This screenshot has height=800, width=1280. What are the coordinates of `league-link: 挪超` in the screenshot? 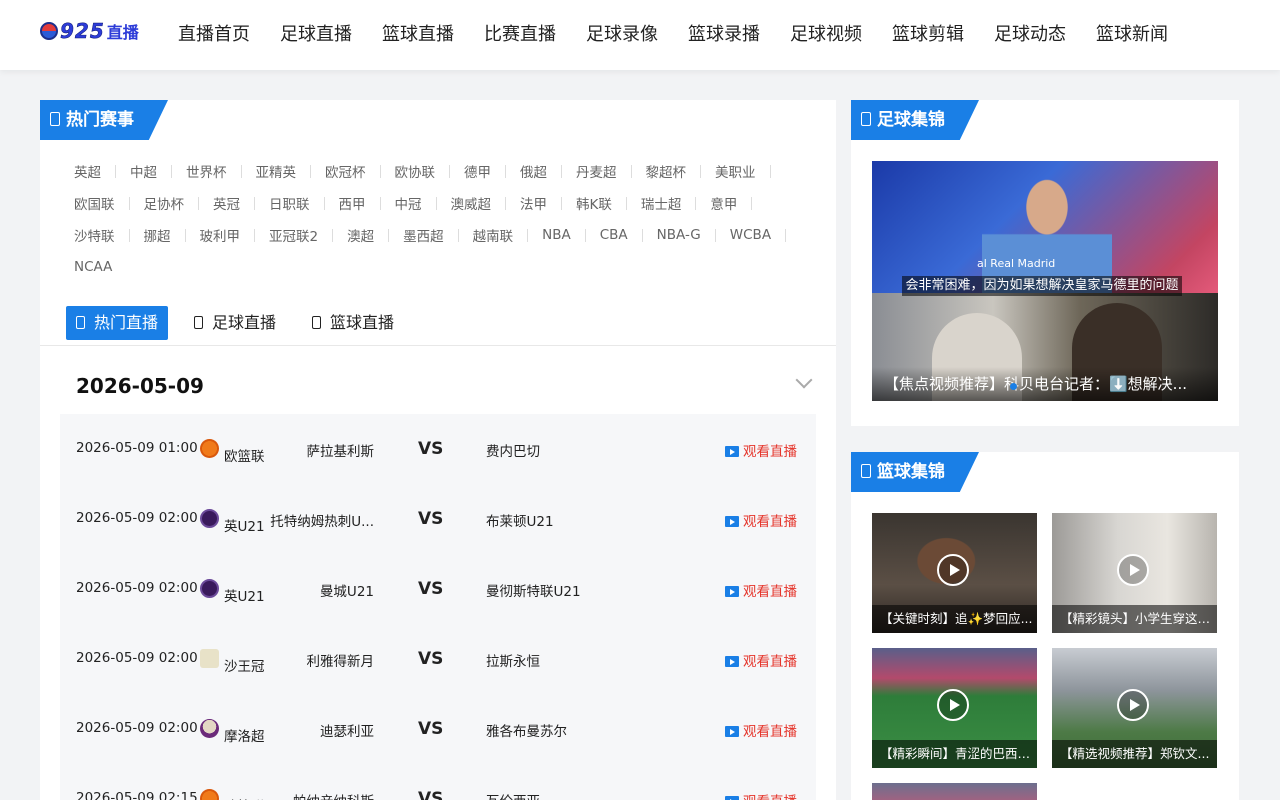 It's located at (157, 235).